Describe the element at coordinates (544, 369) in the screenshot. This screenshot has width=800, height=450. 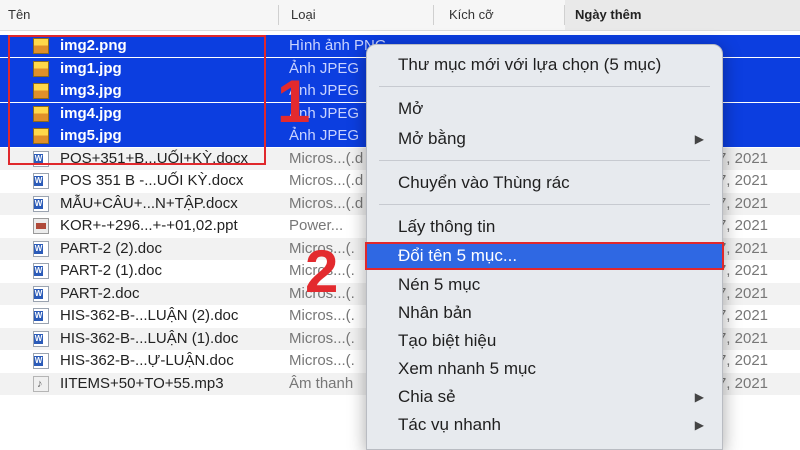
I see `menu-item: Xem nhanh 5 mục` at that location.